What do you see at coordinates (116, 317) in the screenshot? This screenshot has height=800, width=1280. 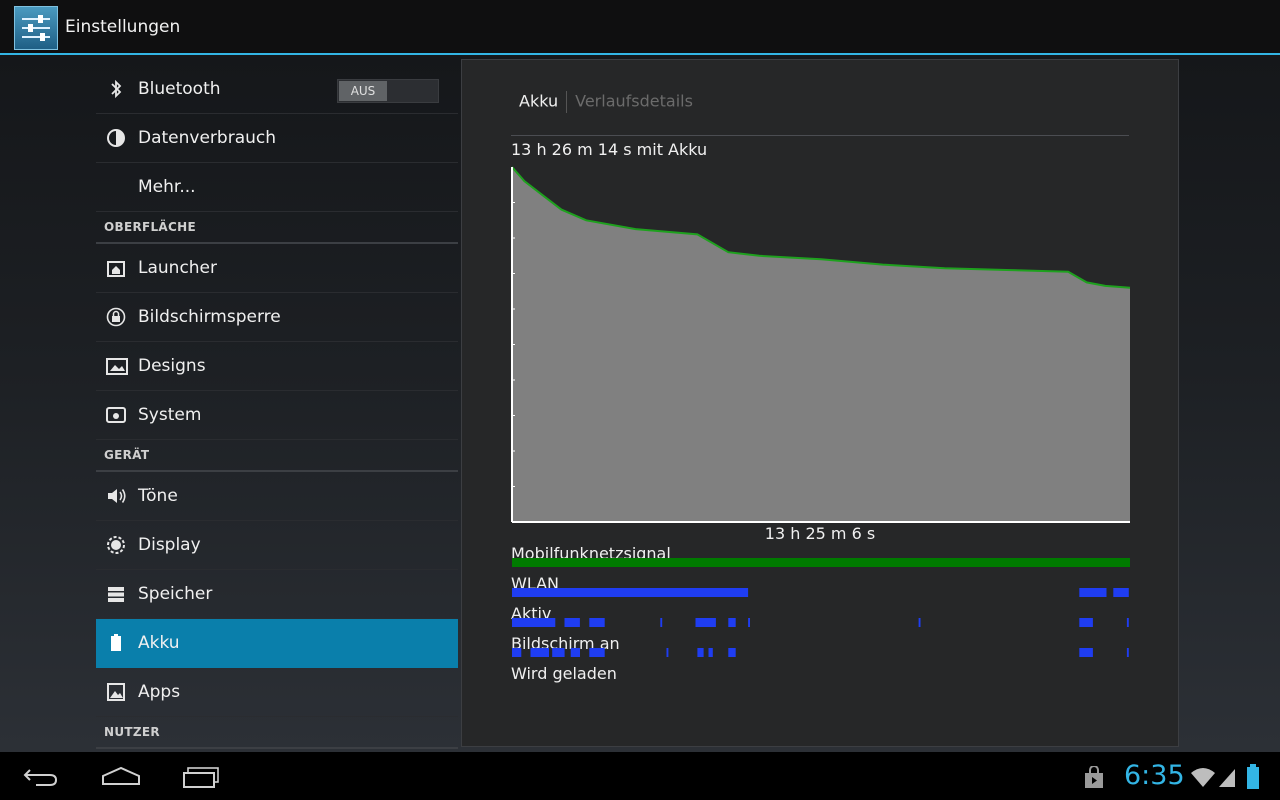 I see `lock-icon` at bounding box center [116, 317].